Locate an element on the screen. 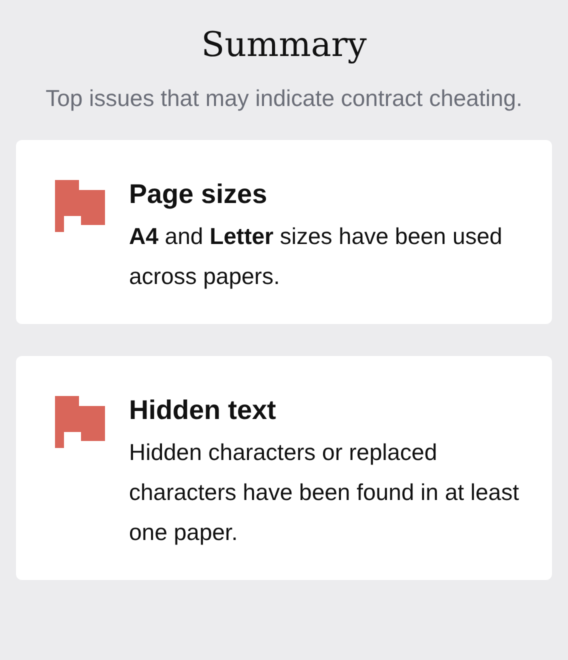 The width and height of the screenshot is (568, 660). summary-title: Summary is located at coordinates (284, 45).